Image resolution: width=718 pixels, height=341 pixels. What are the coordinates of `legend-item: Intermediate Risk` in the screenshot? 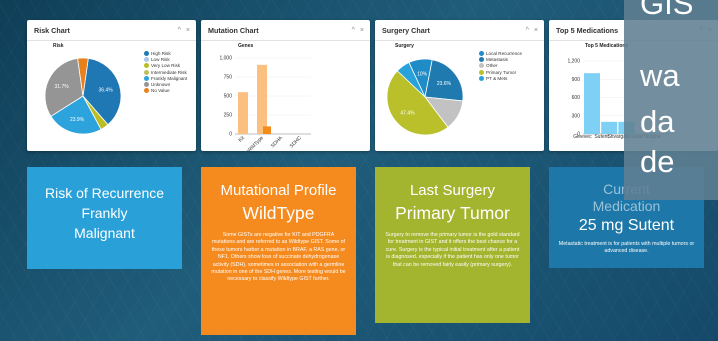 It's located at (169, 72).